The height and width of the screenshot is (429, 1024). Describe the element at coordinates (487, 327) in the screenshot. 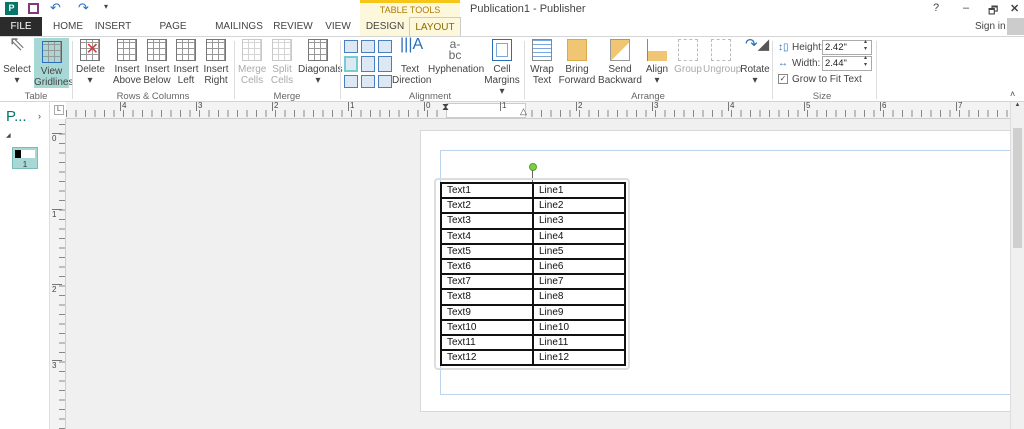

I see `table-cell: Text10` at that location.